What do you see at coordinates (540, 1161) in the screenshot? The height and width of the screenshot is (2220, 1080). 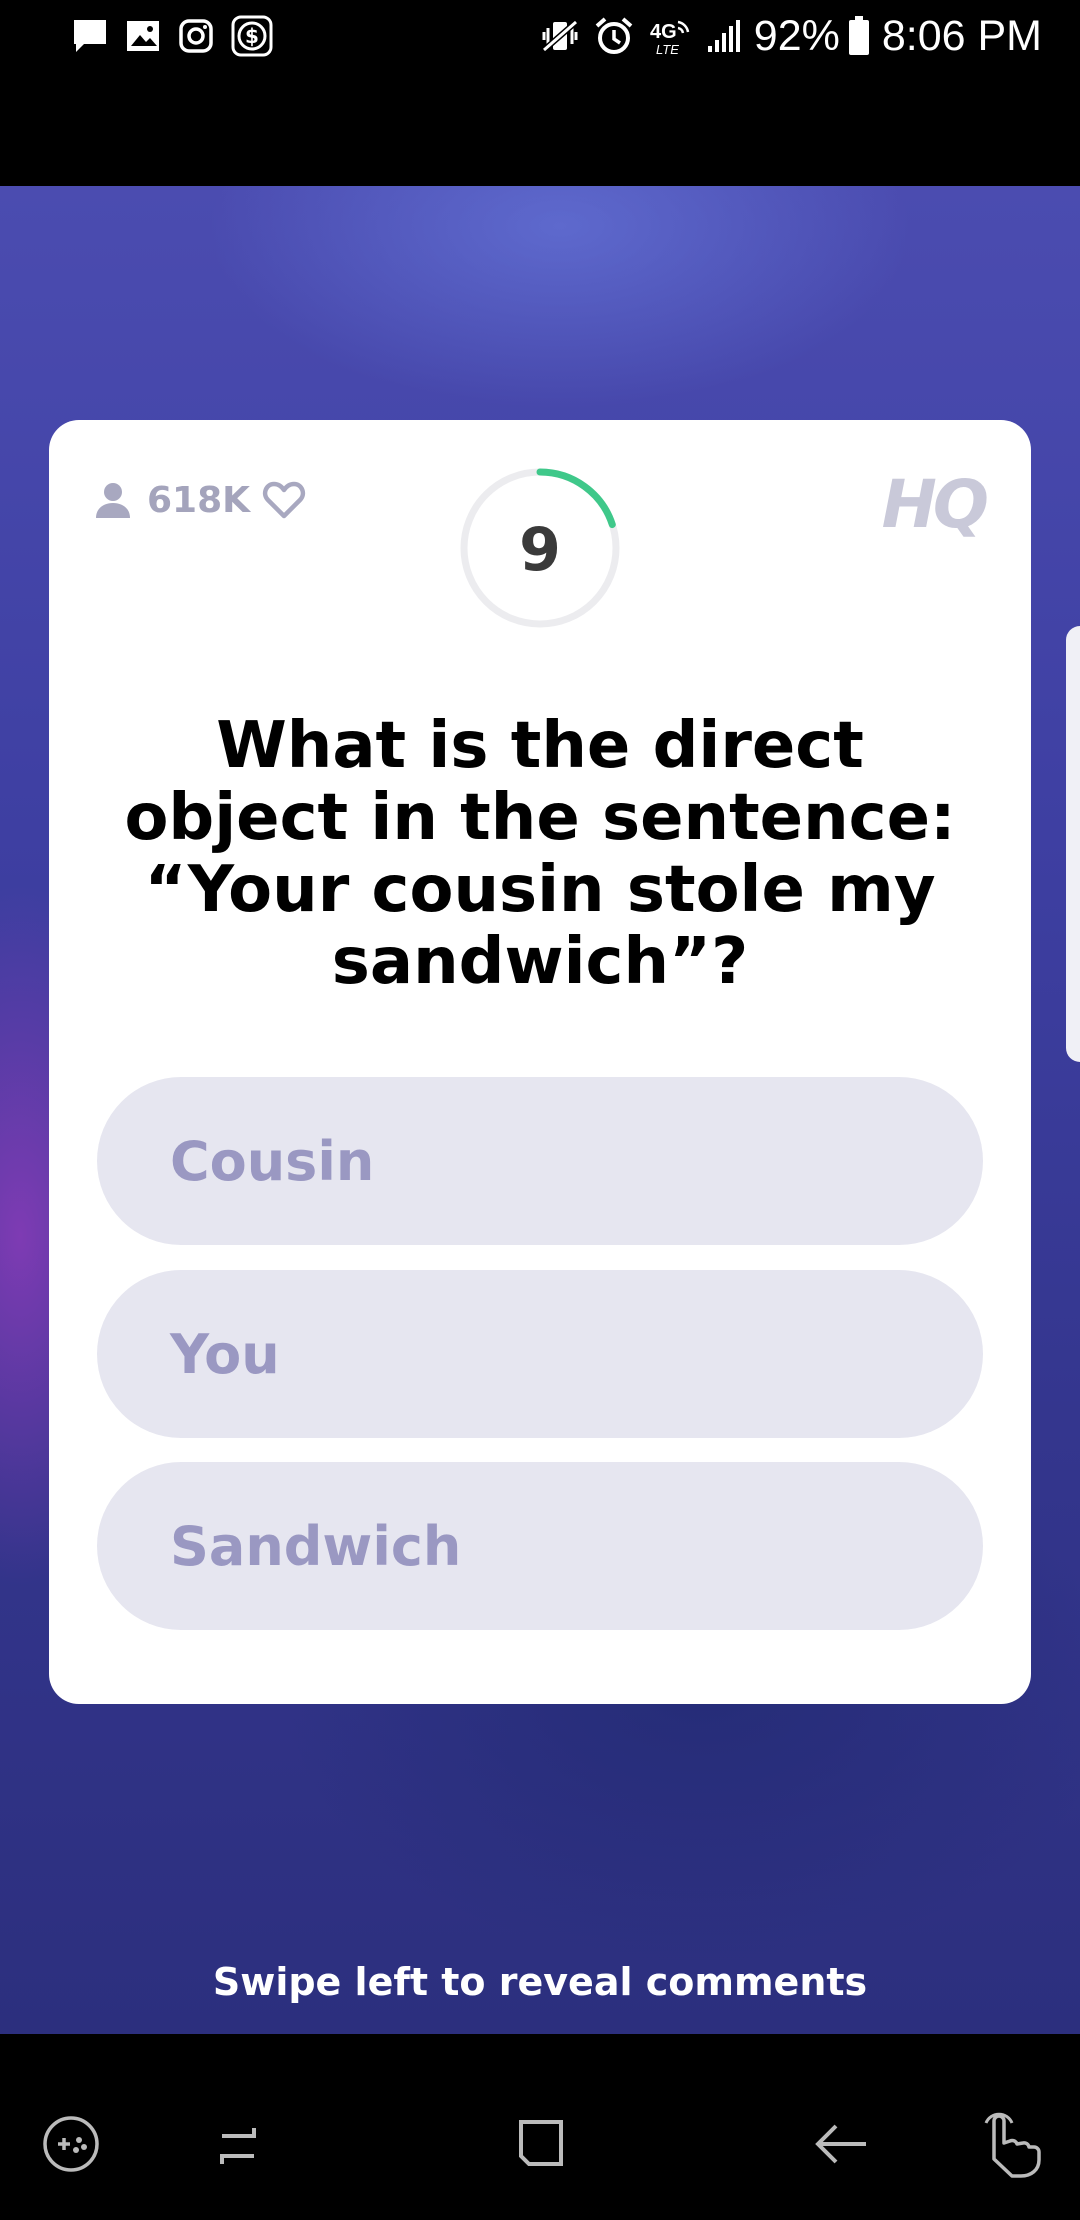 I see `answer-option-1: Cousin` at bounding box center [540, 1161].